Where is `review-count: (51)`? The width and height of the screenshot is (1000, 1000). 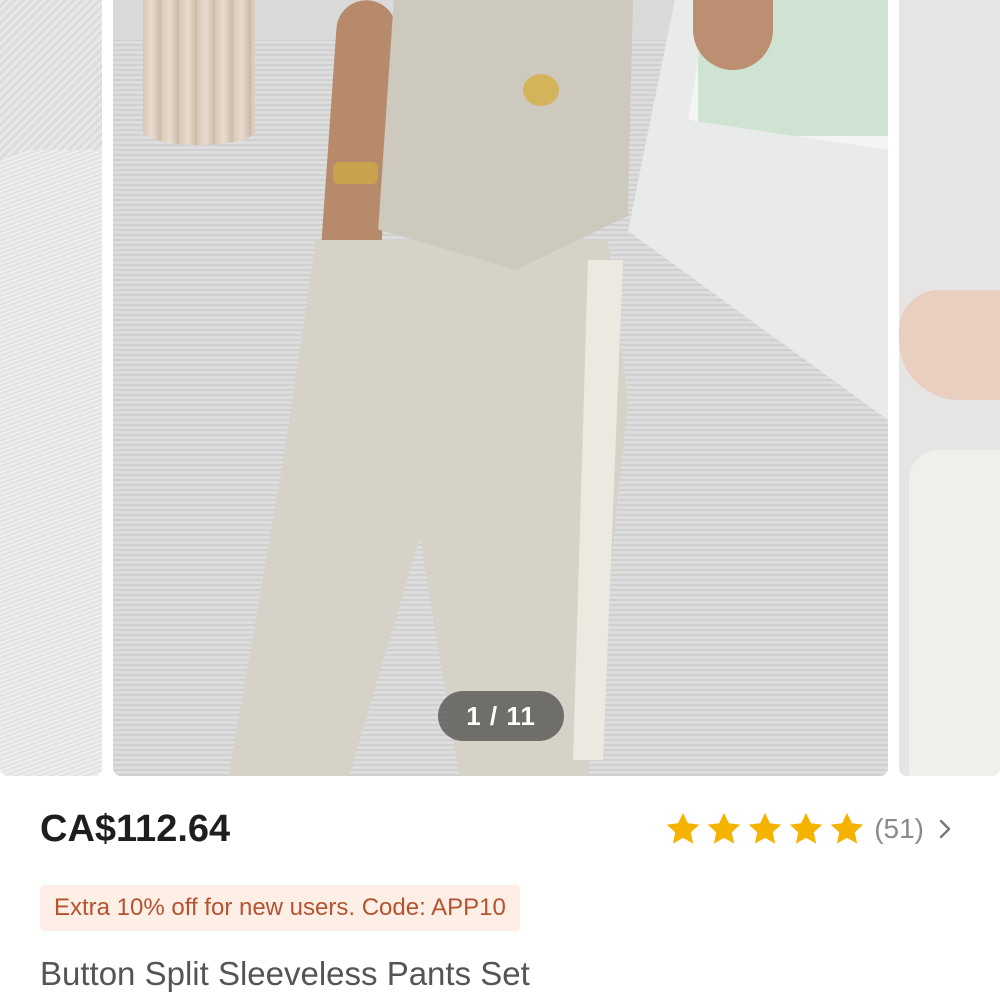 review-count: (51) is located at coordinates (899, 829).